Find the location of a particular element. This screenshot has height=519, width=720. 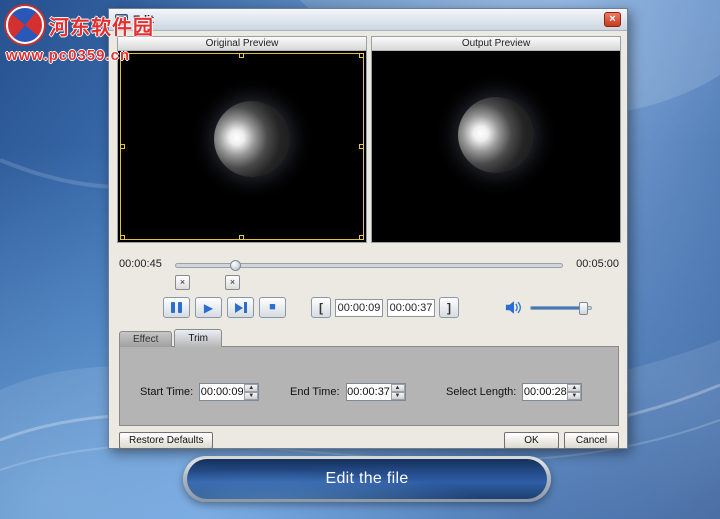

trim-start-marker: × is located at coordinates (182, 282).